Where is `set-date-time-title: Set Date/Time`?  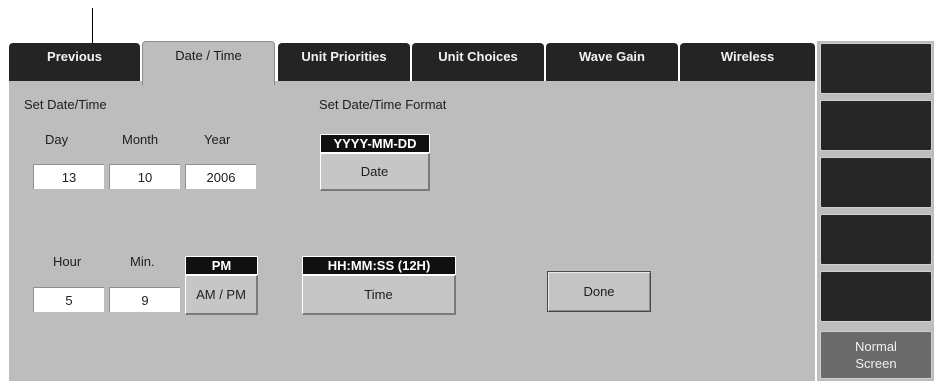 set-date-time-title: Set Date/Time is located at coordinates (65, 104).